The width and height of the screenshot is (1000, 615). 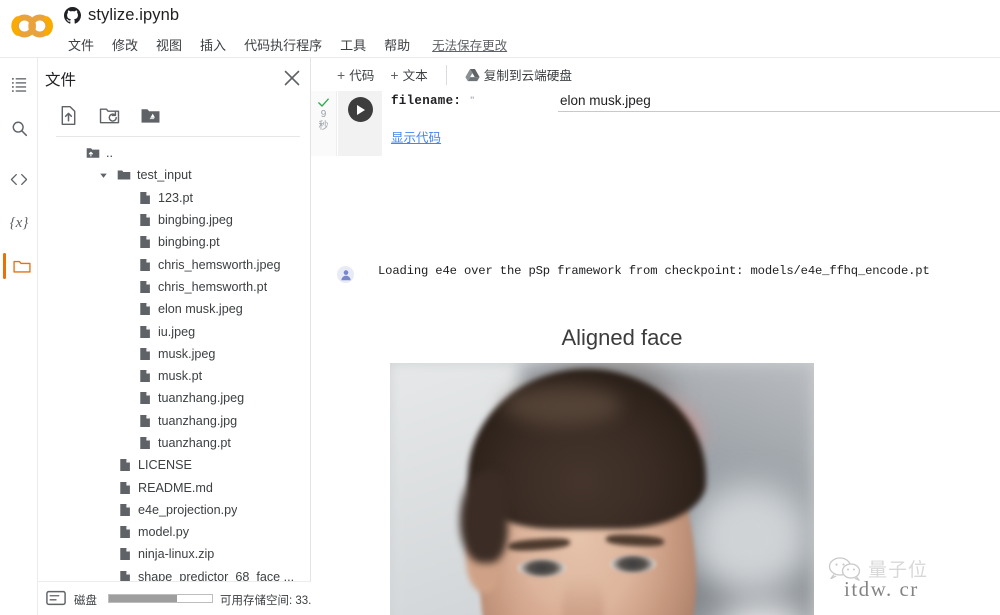 I want to click on tree-label-file: chris_hemsworth.pt, so click(x=213, y=286).